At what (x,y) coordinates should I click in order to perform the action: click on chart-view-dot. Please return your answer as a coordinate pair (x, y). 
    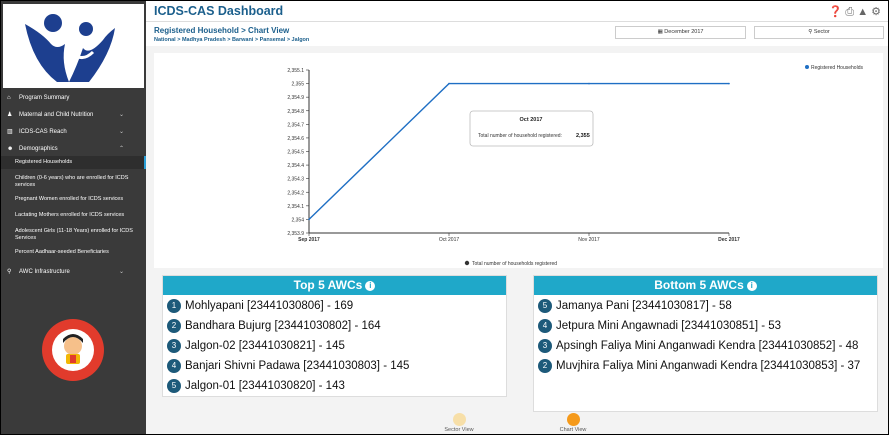
    Looking at the image, I should click on (573, 419).